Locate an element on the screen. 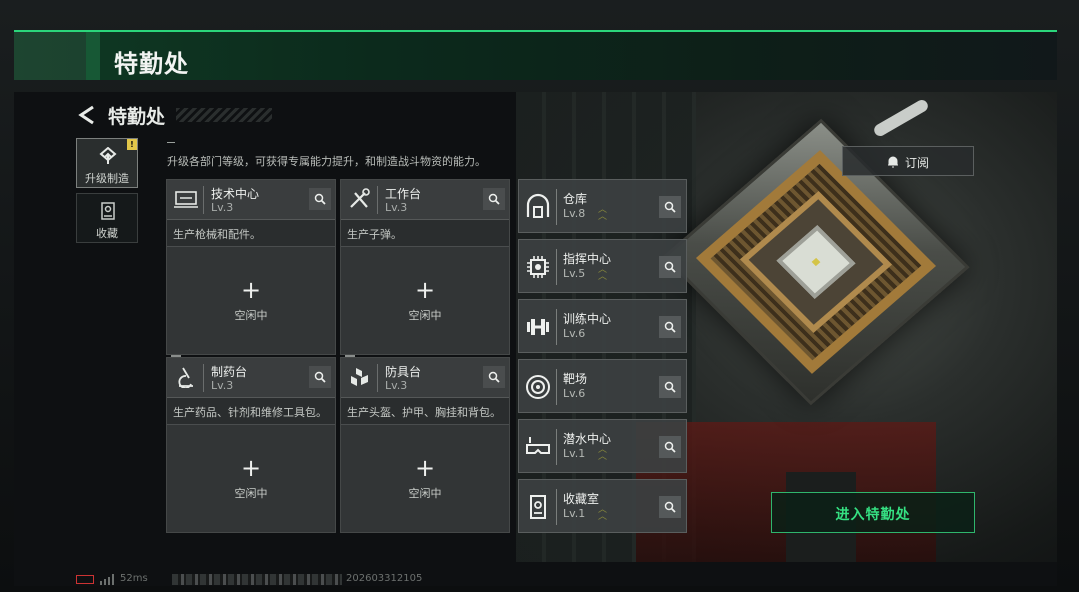  cube-light is located at coordinates (816, 262).